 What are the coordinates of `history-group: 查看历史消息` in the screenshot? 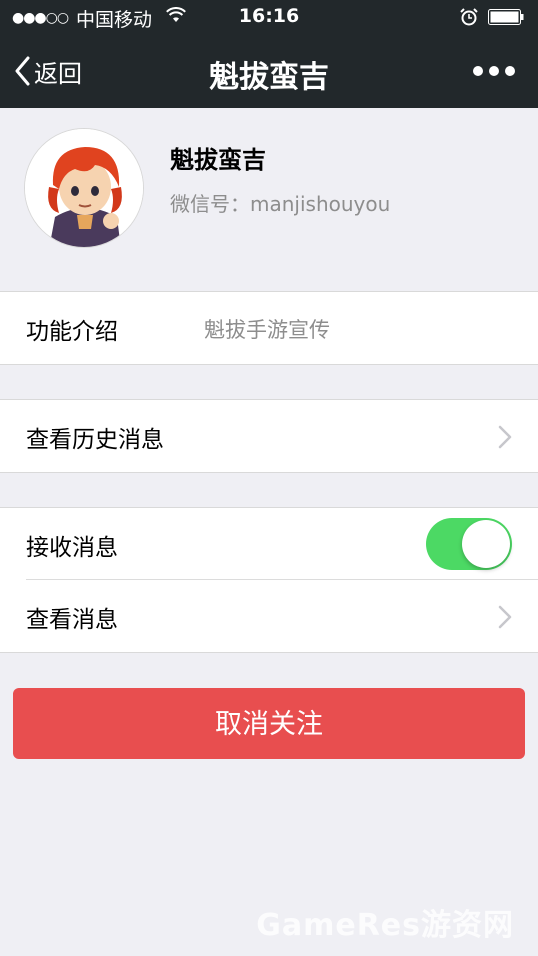 It's located at (269, 436).